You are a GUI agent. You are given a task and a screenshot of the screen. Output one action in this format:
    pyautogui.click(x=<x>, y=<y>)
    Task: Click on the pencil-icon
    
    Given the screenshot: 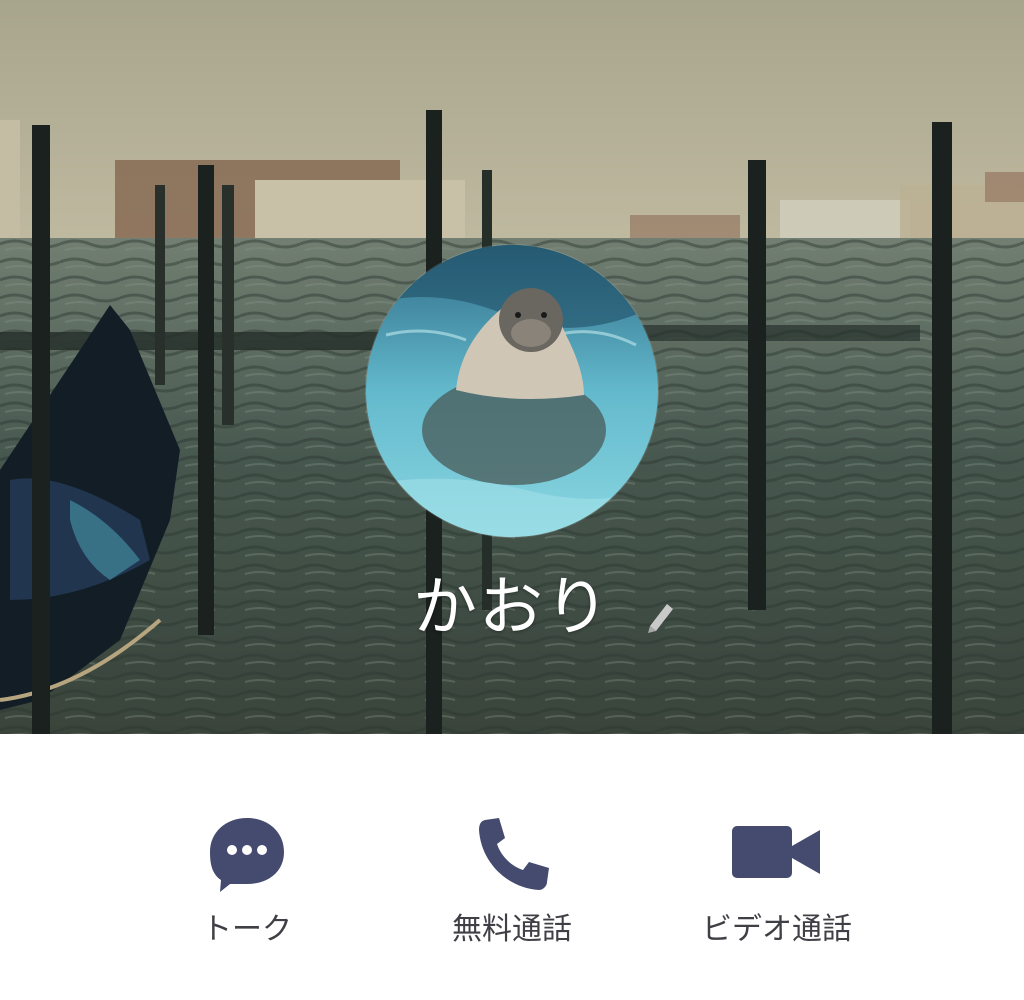 What is the action you would take?
    pyautogui.click(x=660, y=618)
    